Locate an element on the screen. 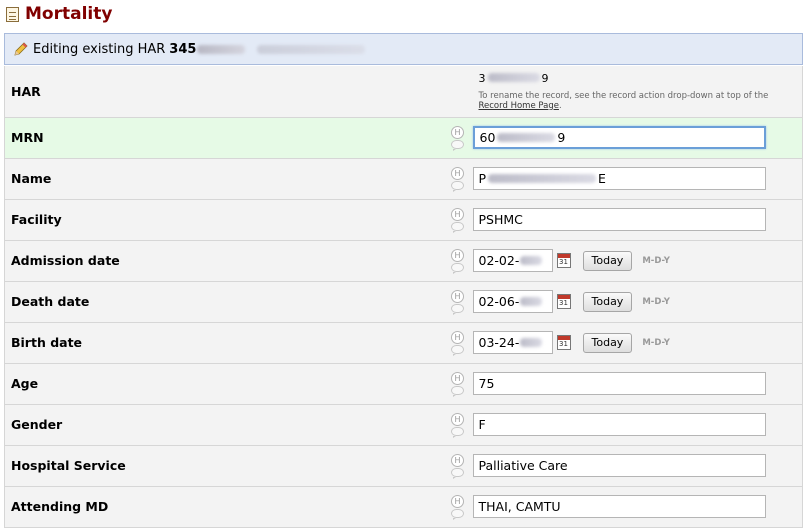 The width and height of the screenshot is (806, 528). admission-date-input: 02-02- is located at coordinates (512, 260).